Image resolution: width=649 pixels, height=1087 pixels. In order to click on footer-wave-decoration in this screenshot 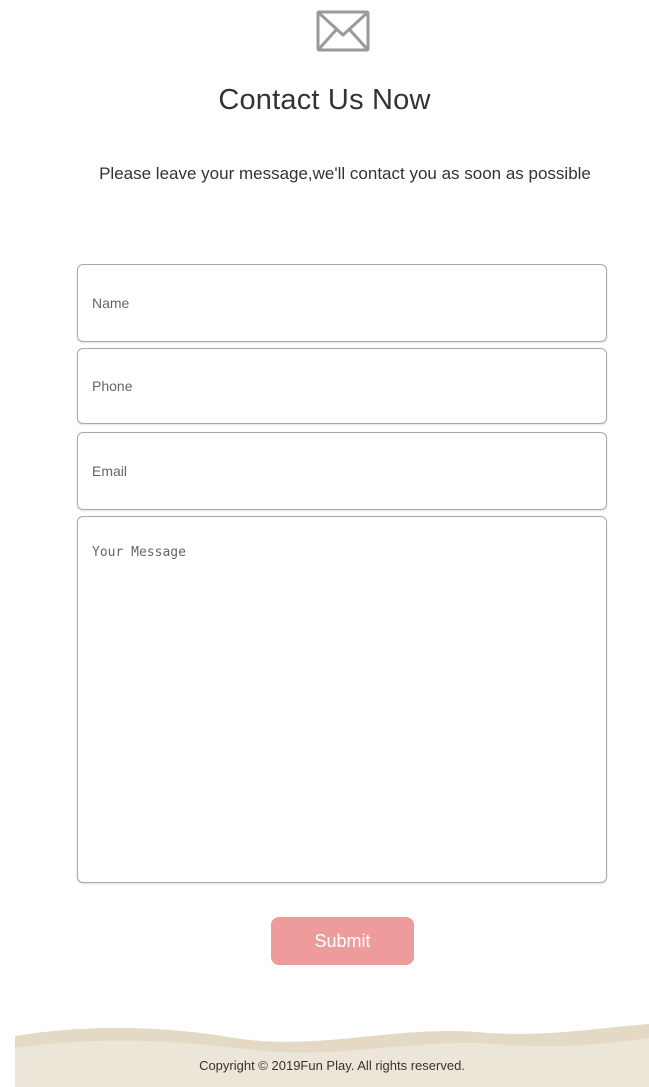, I will do `click(332, 1052)`.